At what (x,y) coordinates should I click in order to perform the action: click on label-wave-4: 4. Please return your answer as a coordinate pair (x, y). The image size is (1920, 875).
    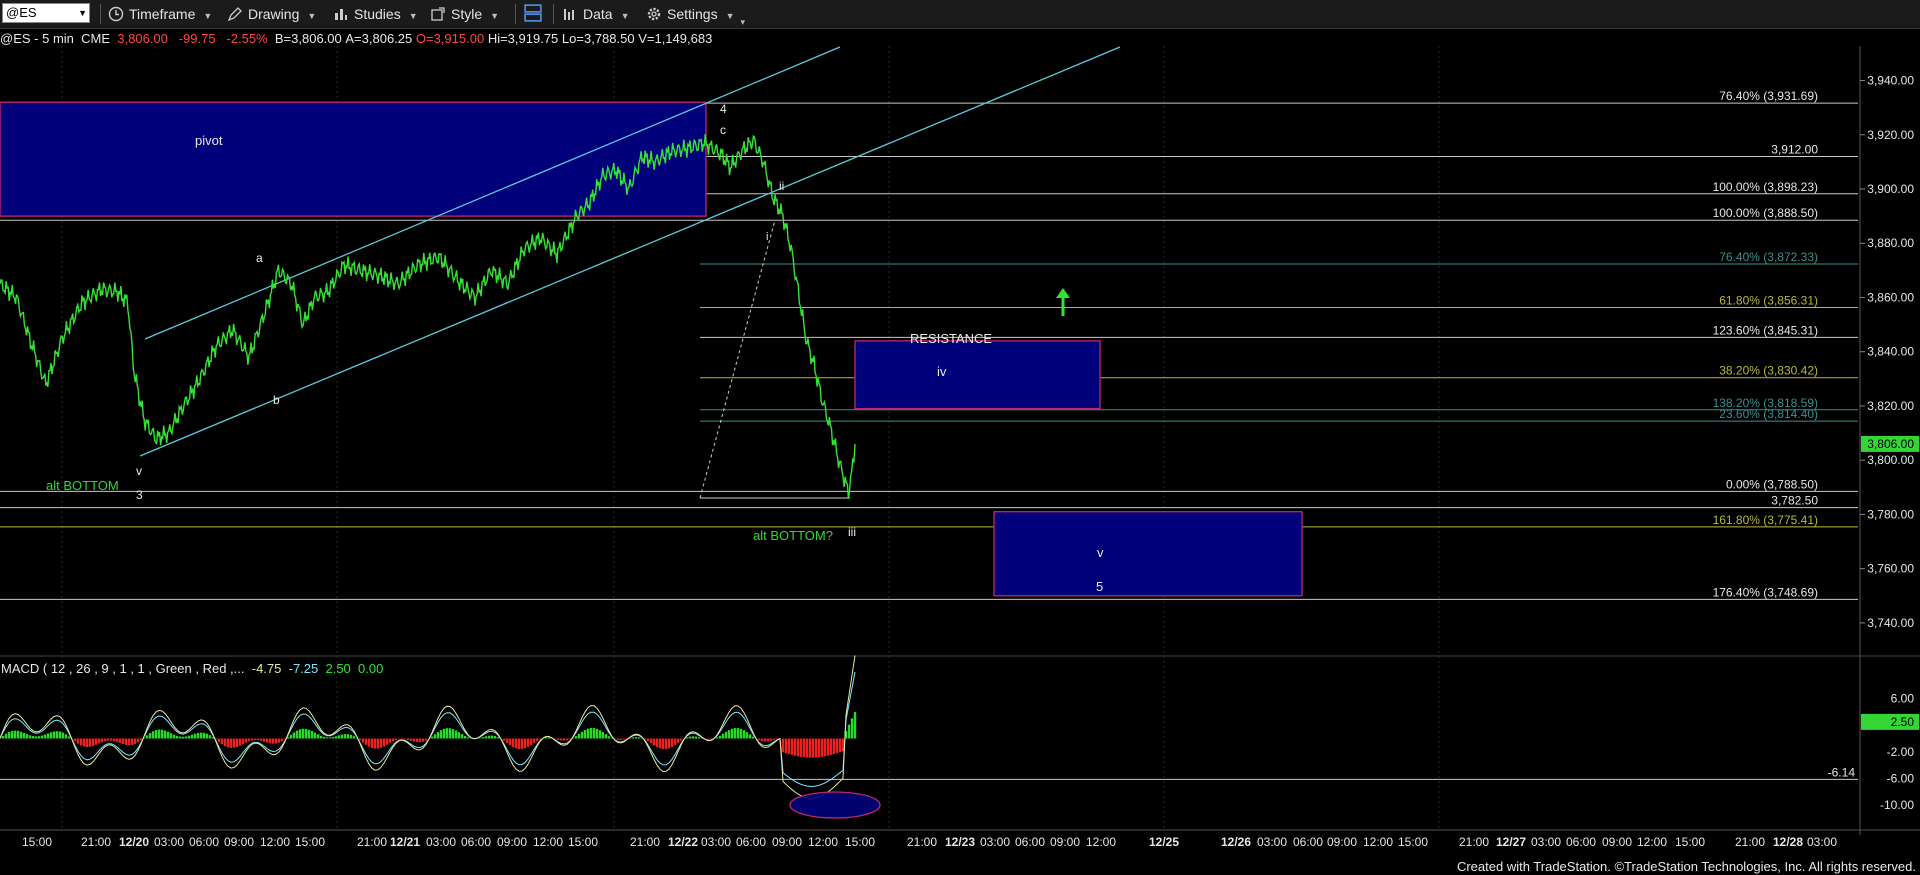
    Looking at the image, I should click on (723, 109).